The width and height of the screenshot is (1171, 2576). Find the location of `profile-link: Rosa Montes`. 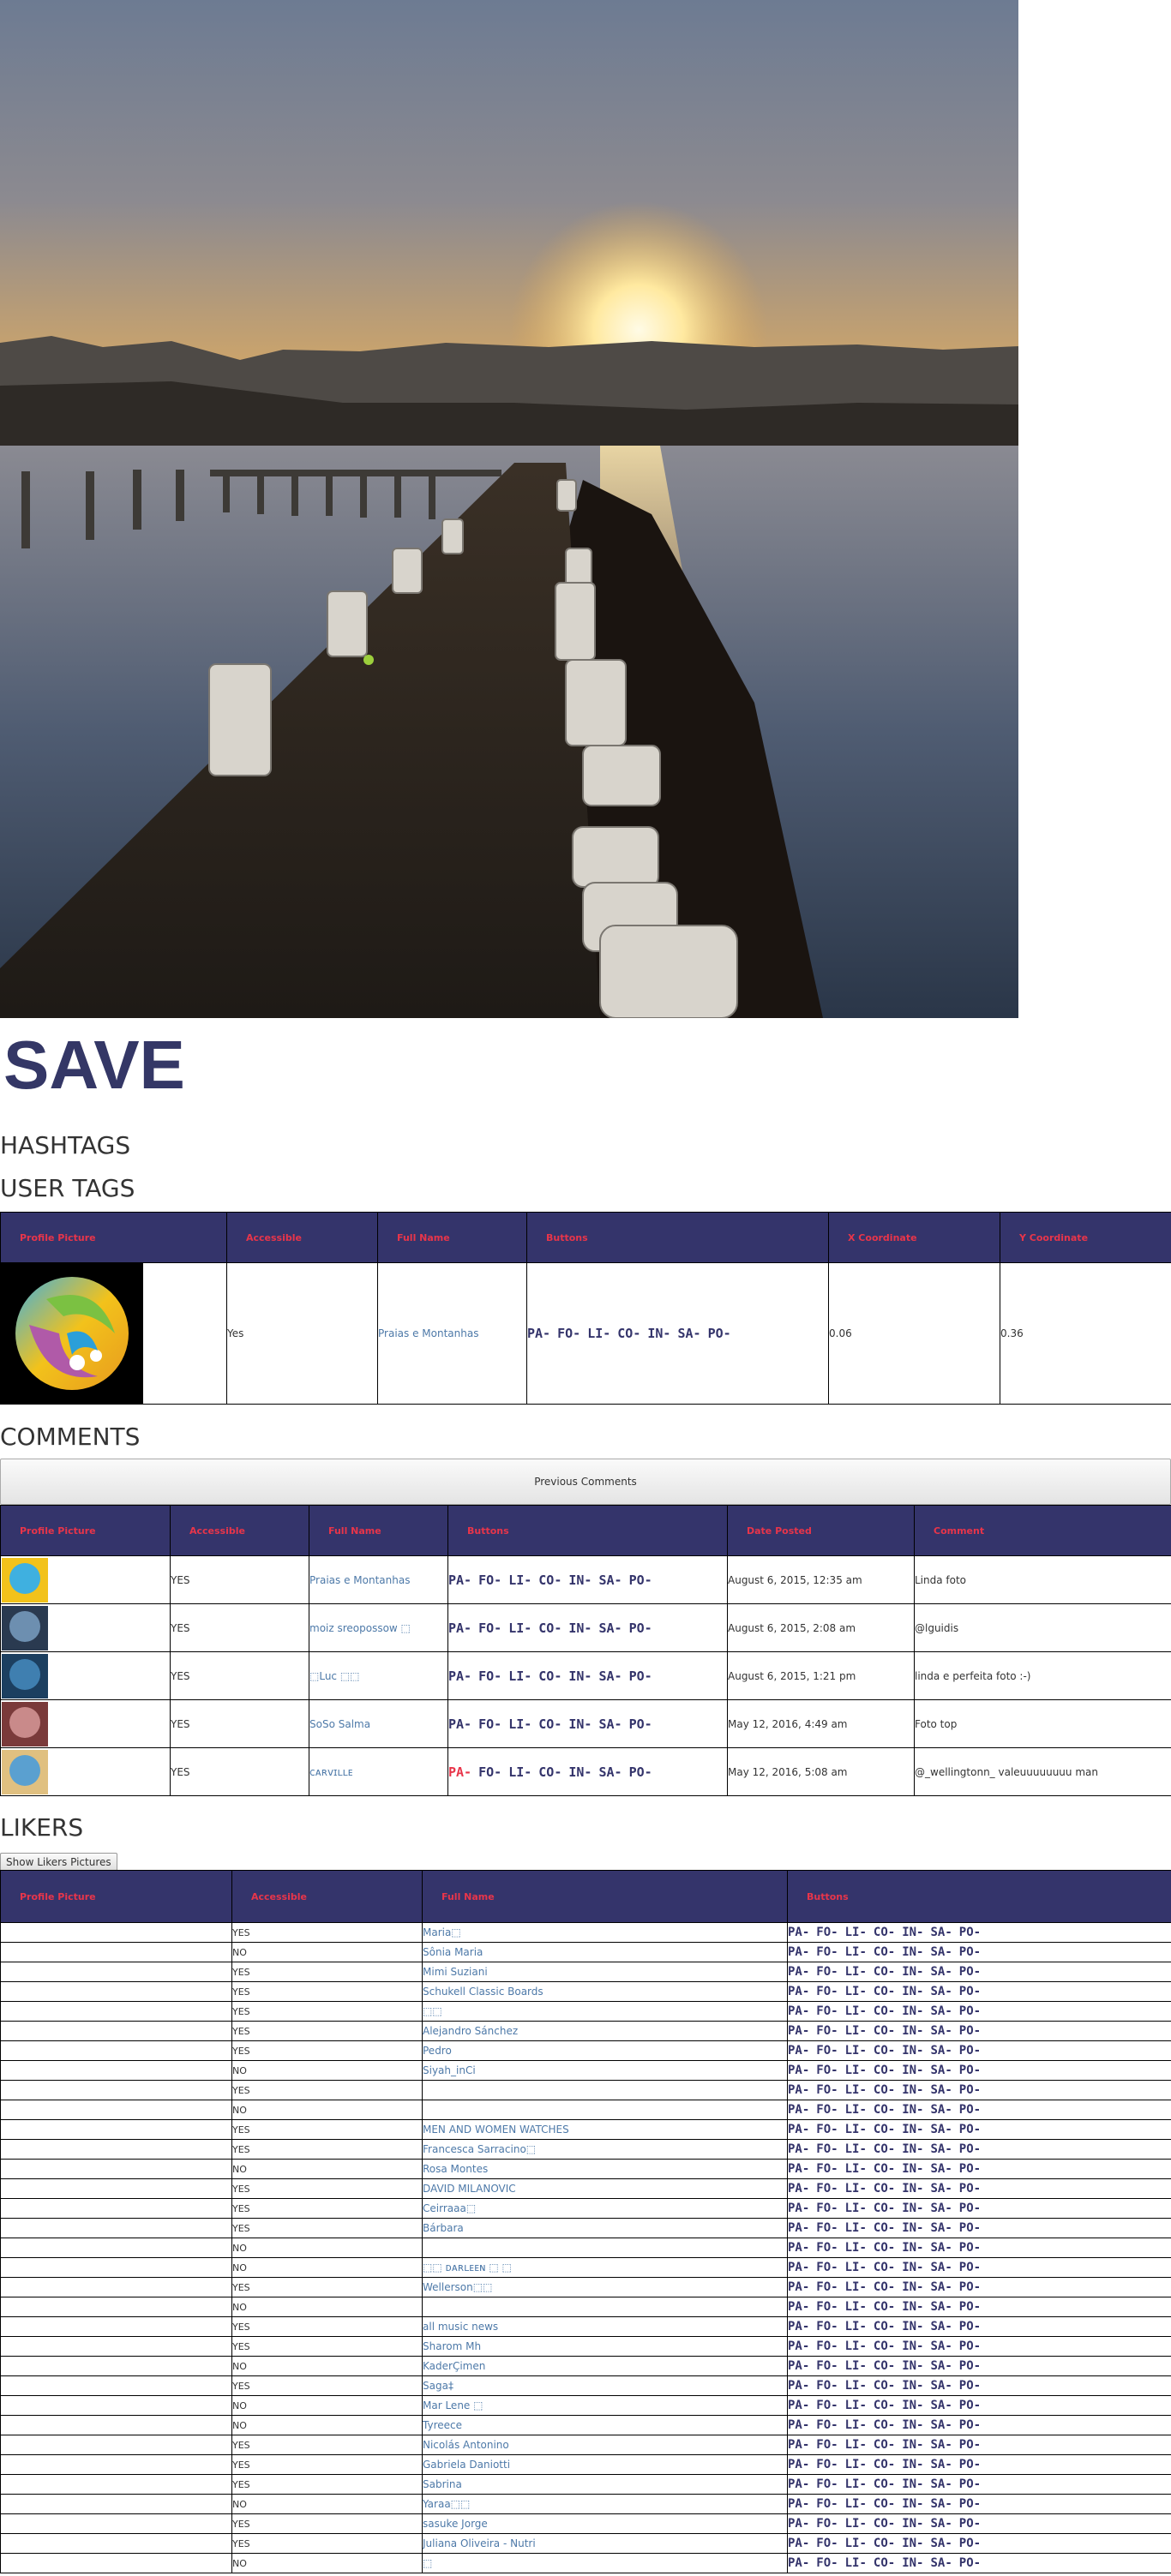

profile-link: Rosa Montes is located at coordinates (456, 2169).